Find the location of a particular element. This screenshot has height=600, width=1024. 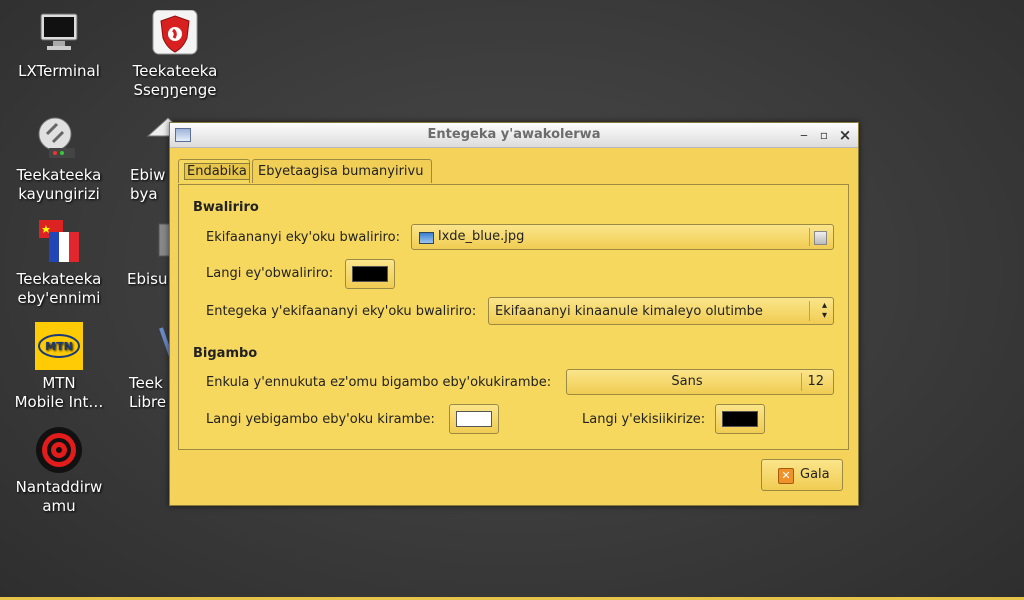

folder-open-icon is located at coordinates (820, 238).